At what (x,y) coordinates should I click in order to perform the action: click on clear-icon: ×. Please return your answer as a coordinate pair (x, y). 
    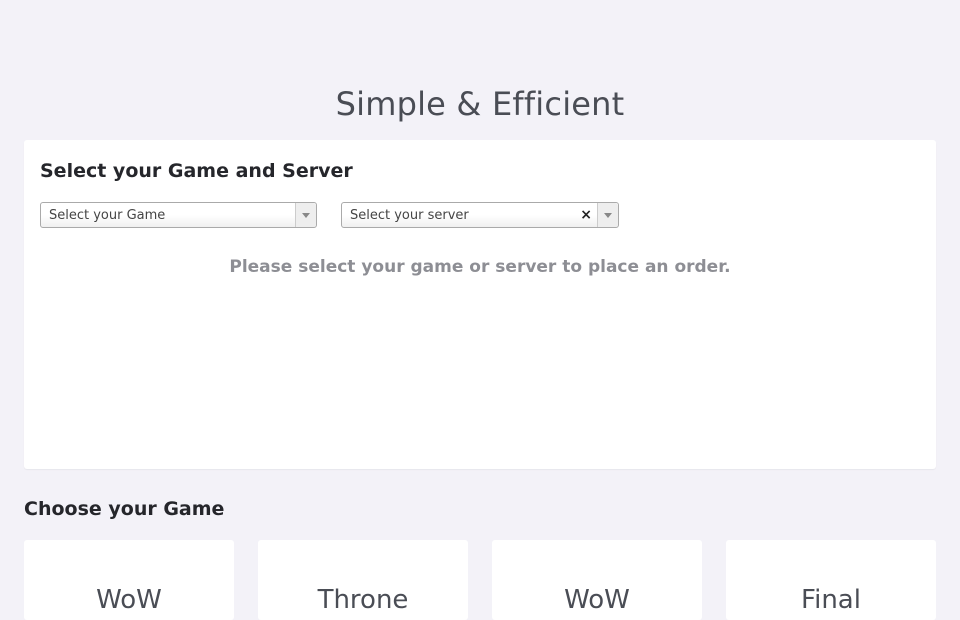
    Looking at the image, I should click on (586, 215).